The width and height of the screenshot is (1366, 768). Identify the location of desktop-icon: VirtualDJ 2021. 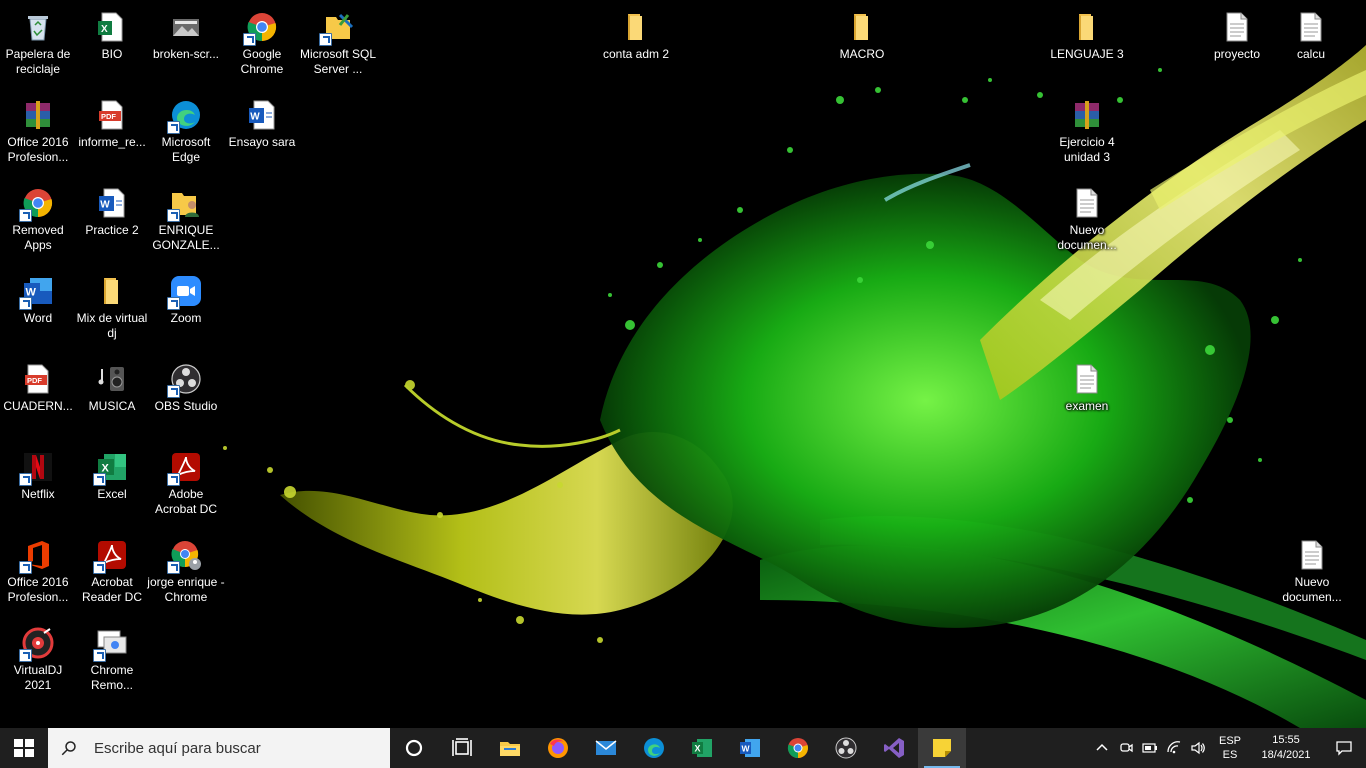
(38, 662).